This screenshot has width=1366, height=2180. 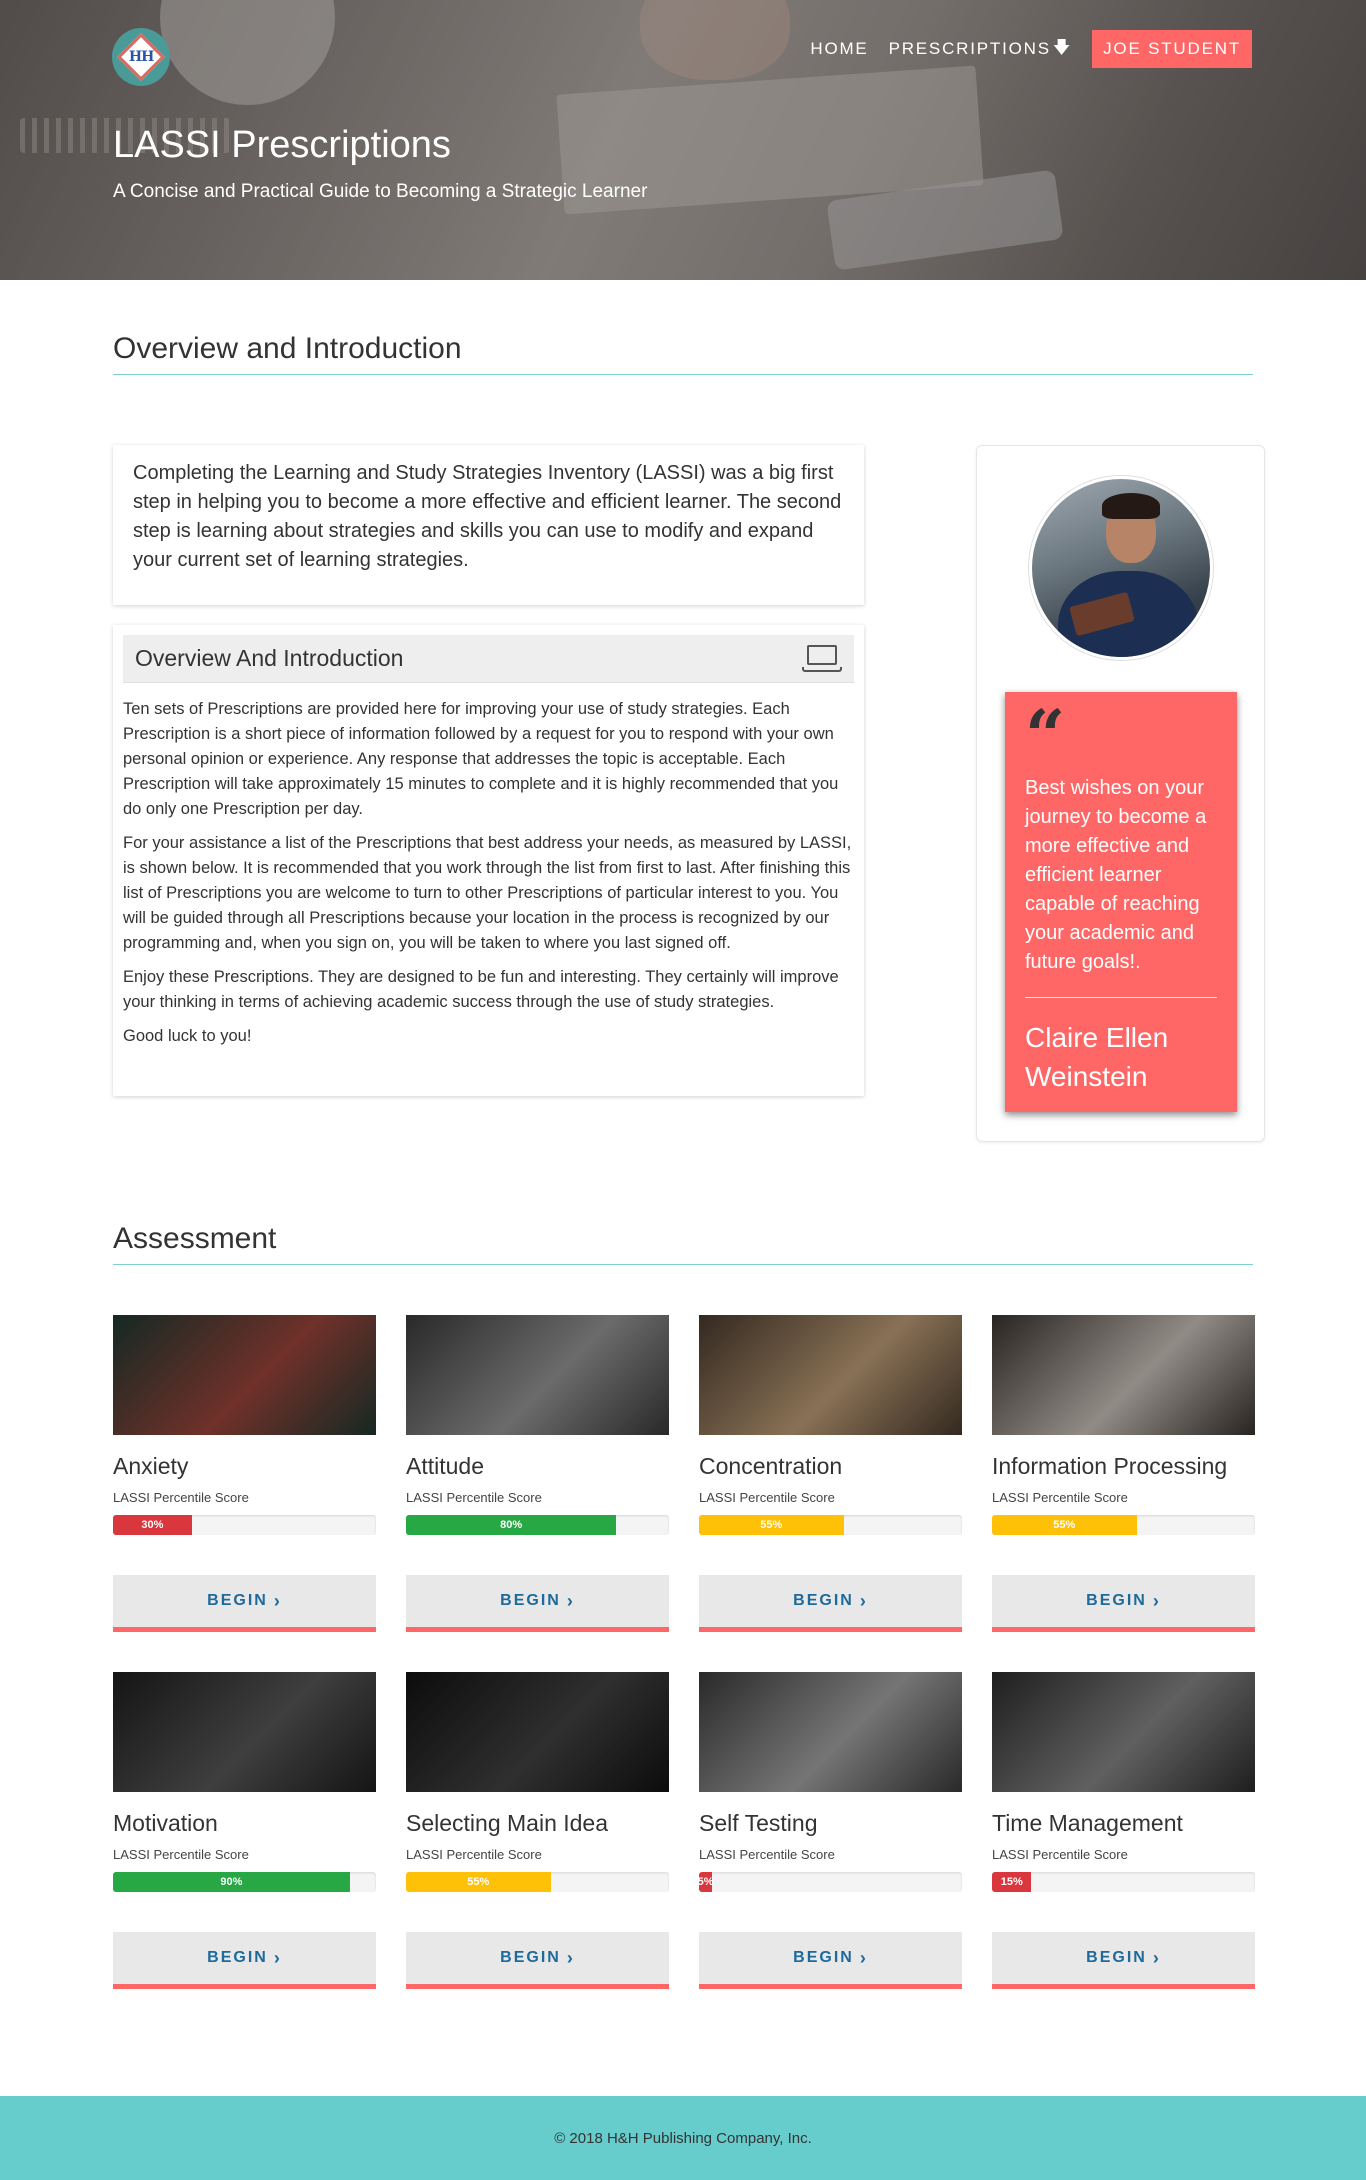 What do you see at coordinates (771, 1466) in the screenshot?
I see `assessment-title: Concentration` at bounding box center [771, 1466].